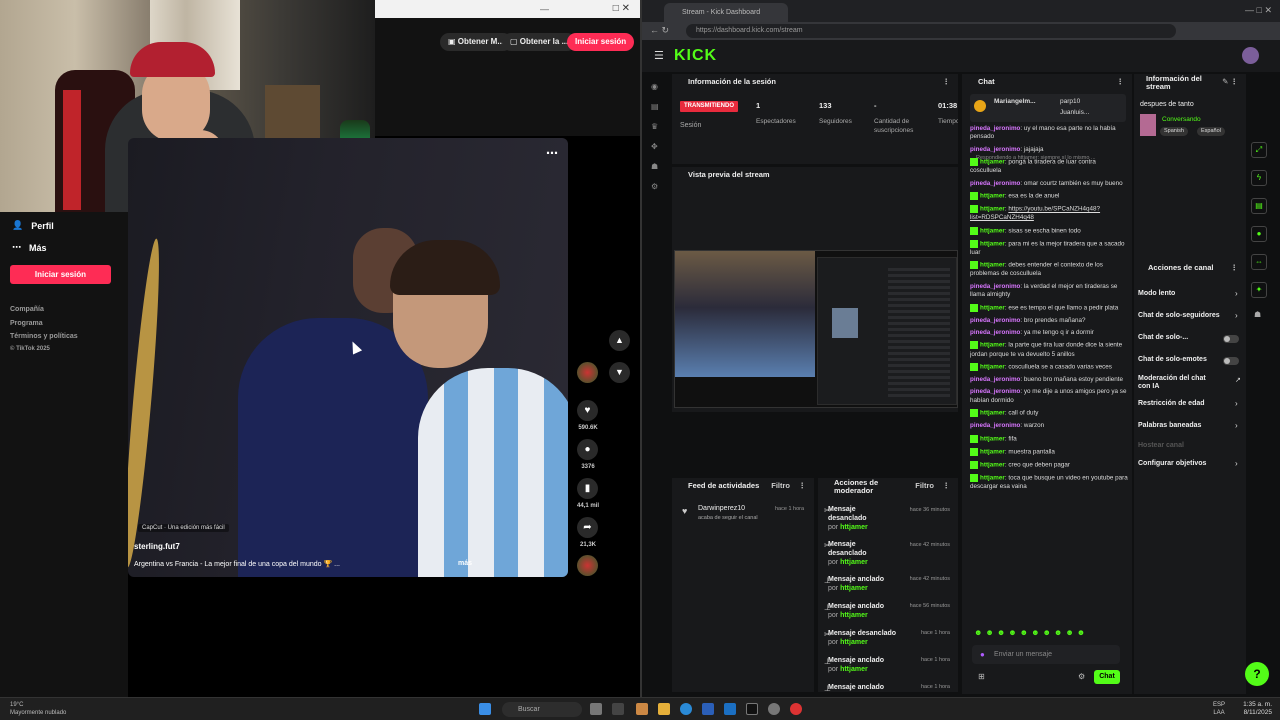  I want to click on users-icon: ☗, so click(1257, 314).